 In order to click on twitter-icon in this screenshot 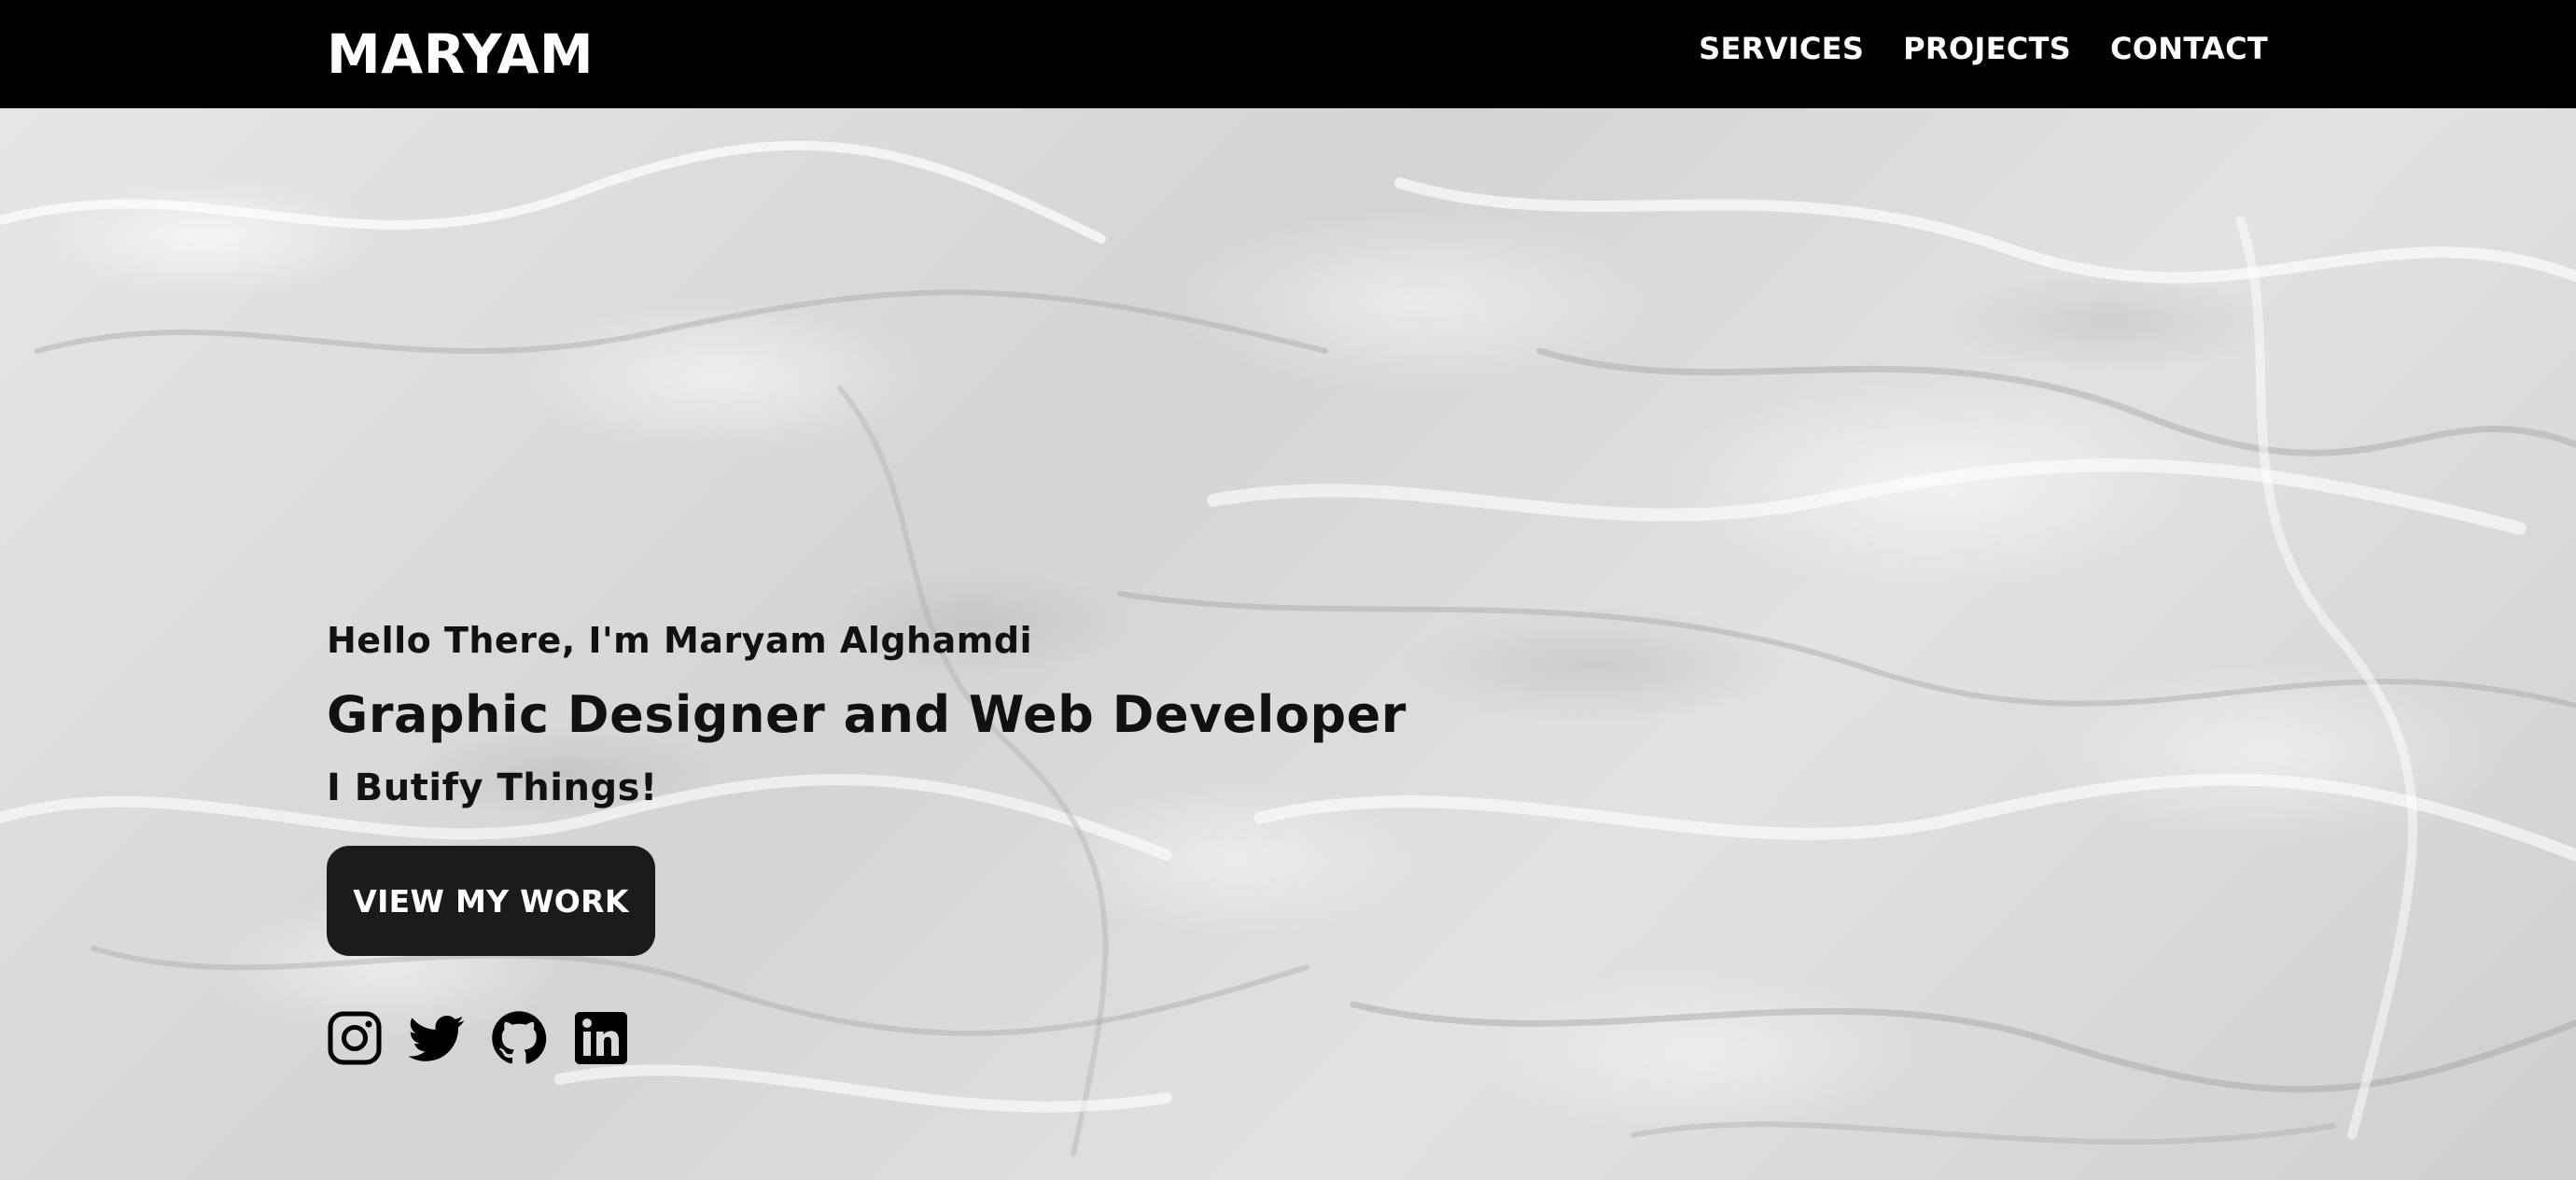, I will do `click(436, 1038)`.